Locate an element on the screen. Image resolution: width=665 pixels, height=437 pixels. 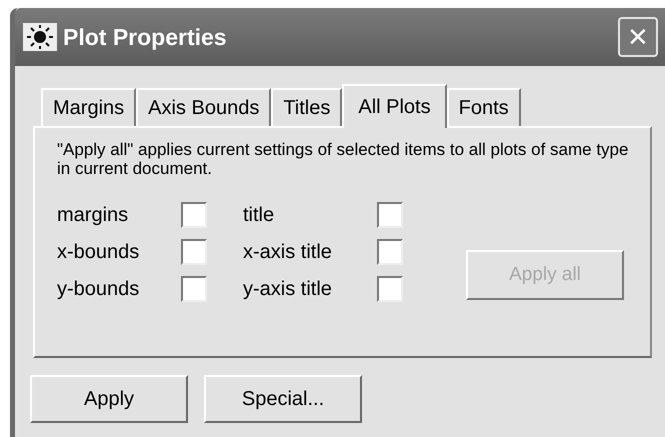
tab: Fonts is located at coordinates (483, 107).